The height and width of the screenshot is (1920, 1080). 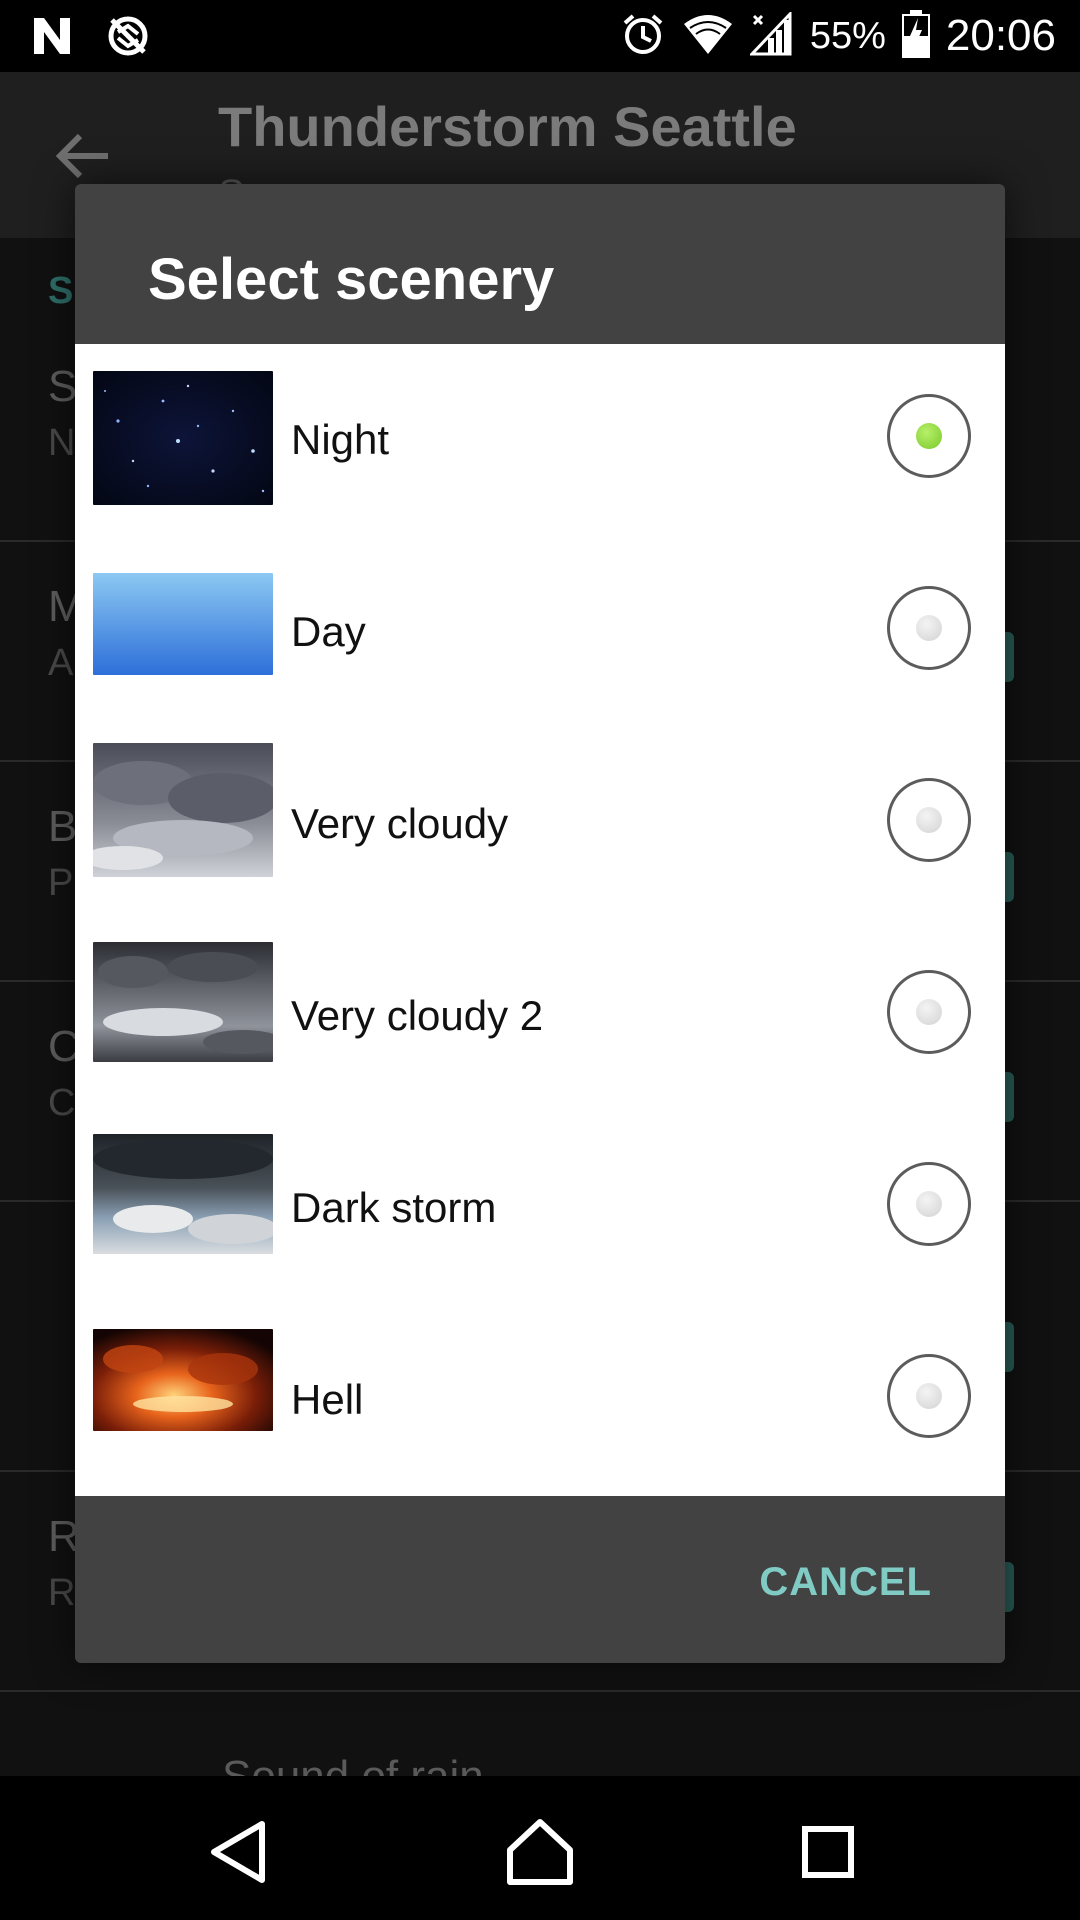 I want to click on back-arrow-icon, so click(x=84, y=158).